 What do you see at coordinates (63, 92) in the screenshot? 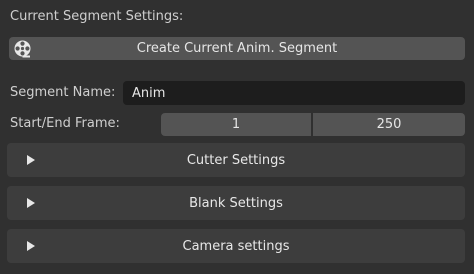
I see `segment-name-label: Segment Name:` at bounding box center [63, 92].